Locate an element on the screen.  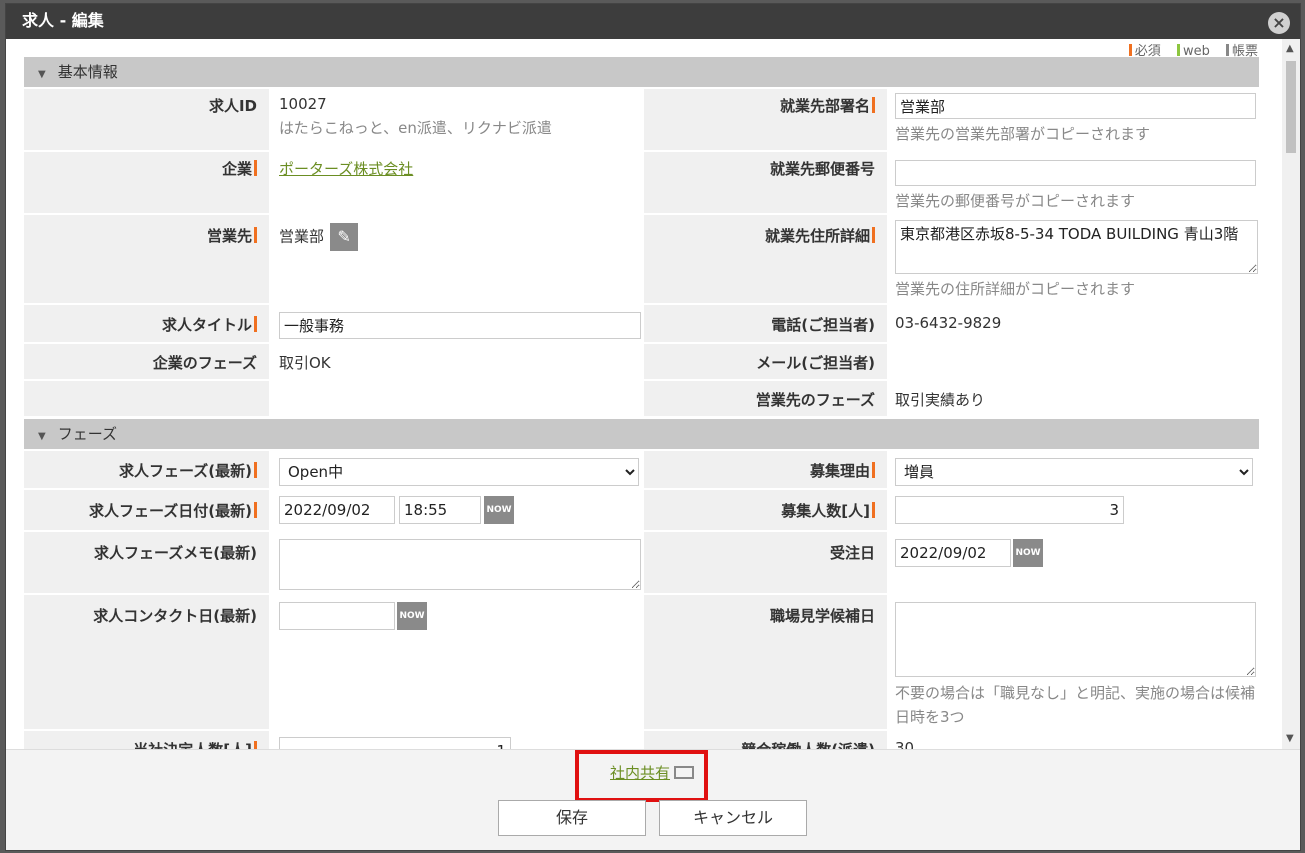
row-sales-phase: 営業先のフェーズ 取引実績あり is located at coordinates (641, 399).